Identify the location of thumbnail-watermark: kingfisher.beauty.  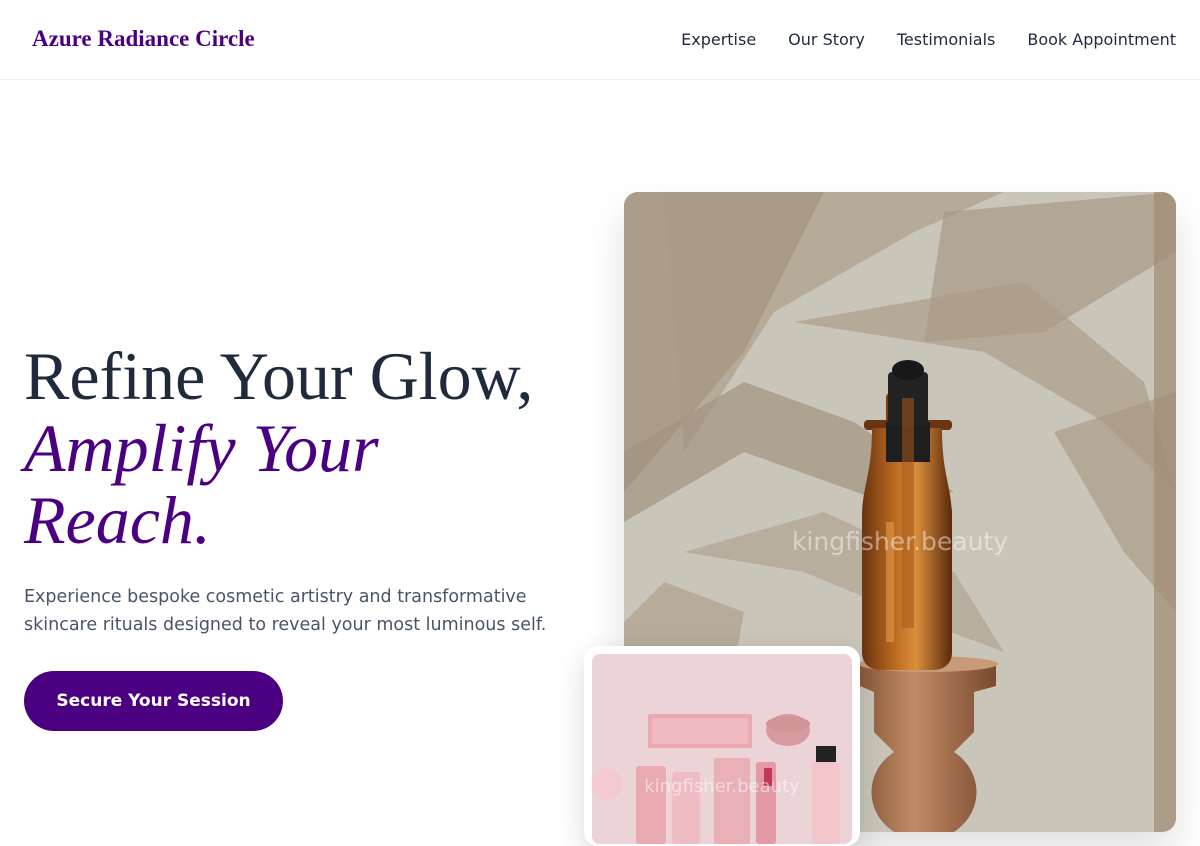
(722, 786).